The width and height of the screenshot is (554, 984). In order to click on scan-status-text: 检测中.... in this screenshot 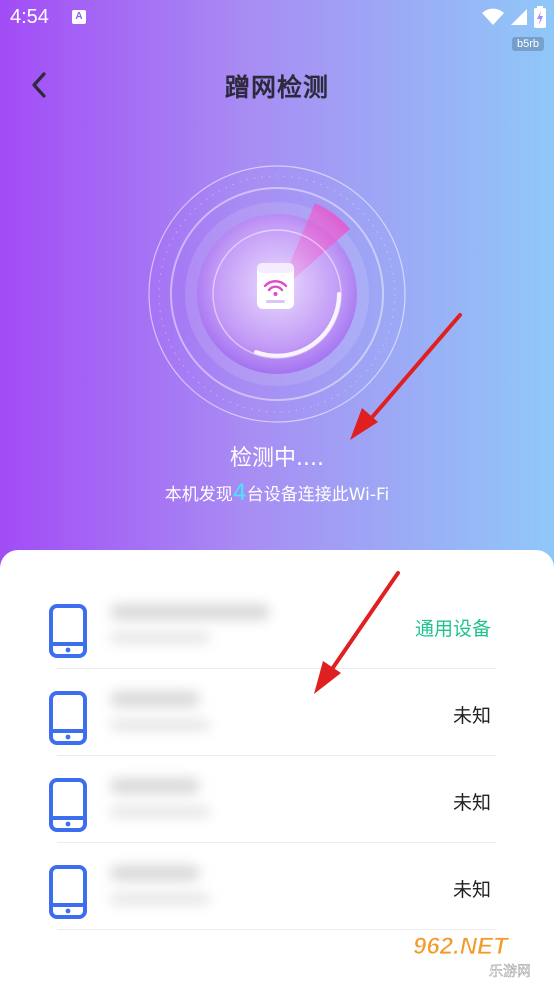, I will do `click(277, 458)`.